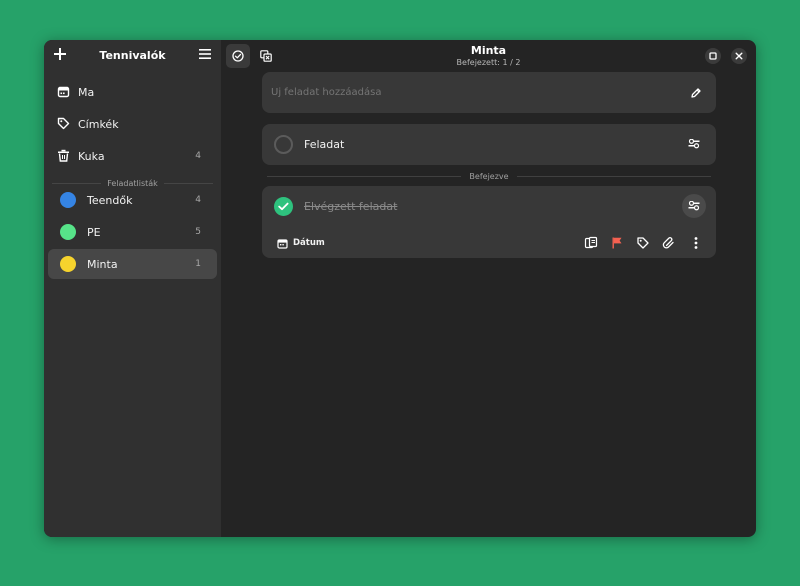  I want to click on task-checkbox-checked, so click(283, 206).